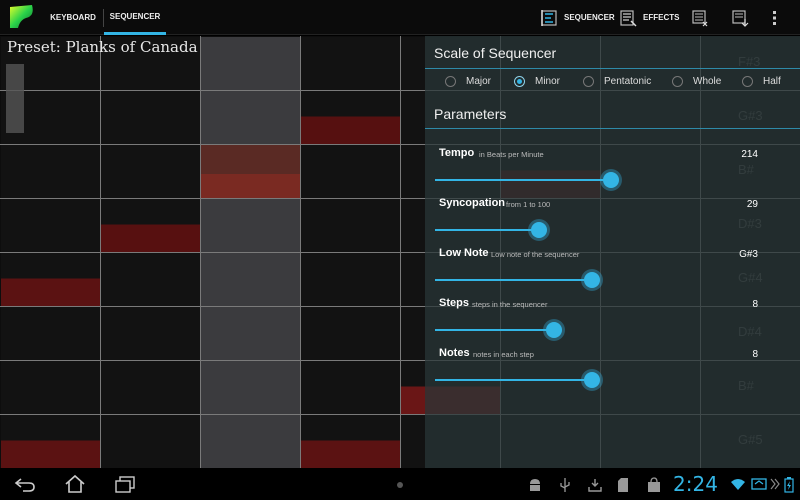  I want to click on scale-option-label: Pentatonic, so click(628, 81).